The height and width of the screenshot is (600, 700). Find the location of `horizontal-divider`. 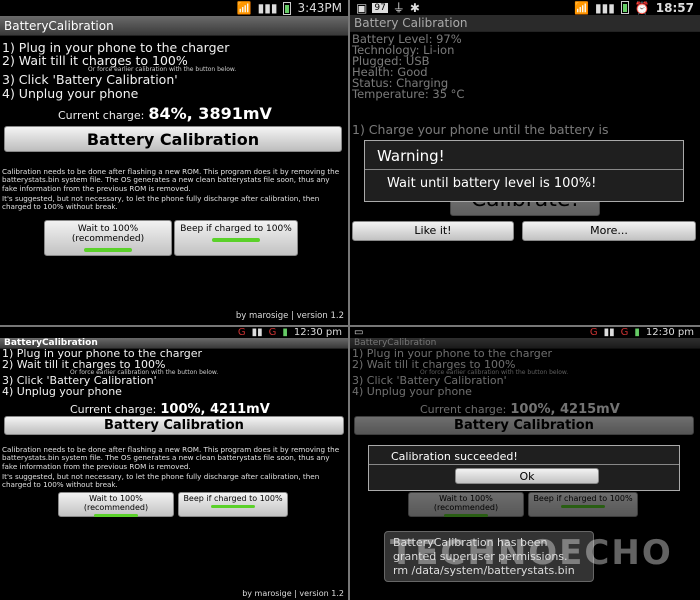

horizontal-divider is located at coordinates (350, 326).